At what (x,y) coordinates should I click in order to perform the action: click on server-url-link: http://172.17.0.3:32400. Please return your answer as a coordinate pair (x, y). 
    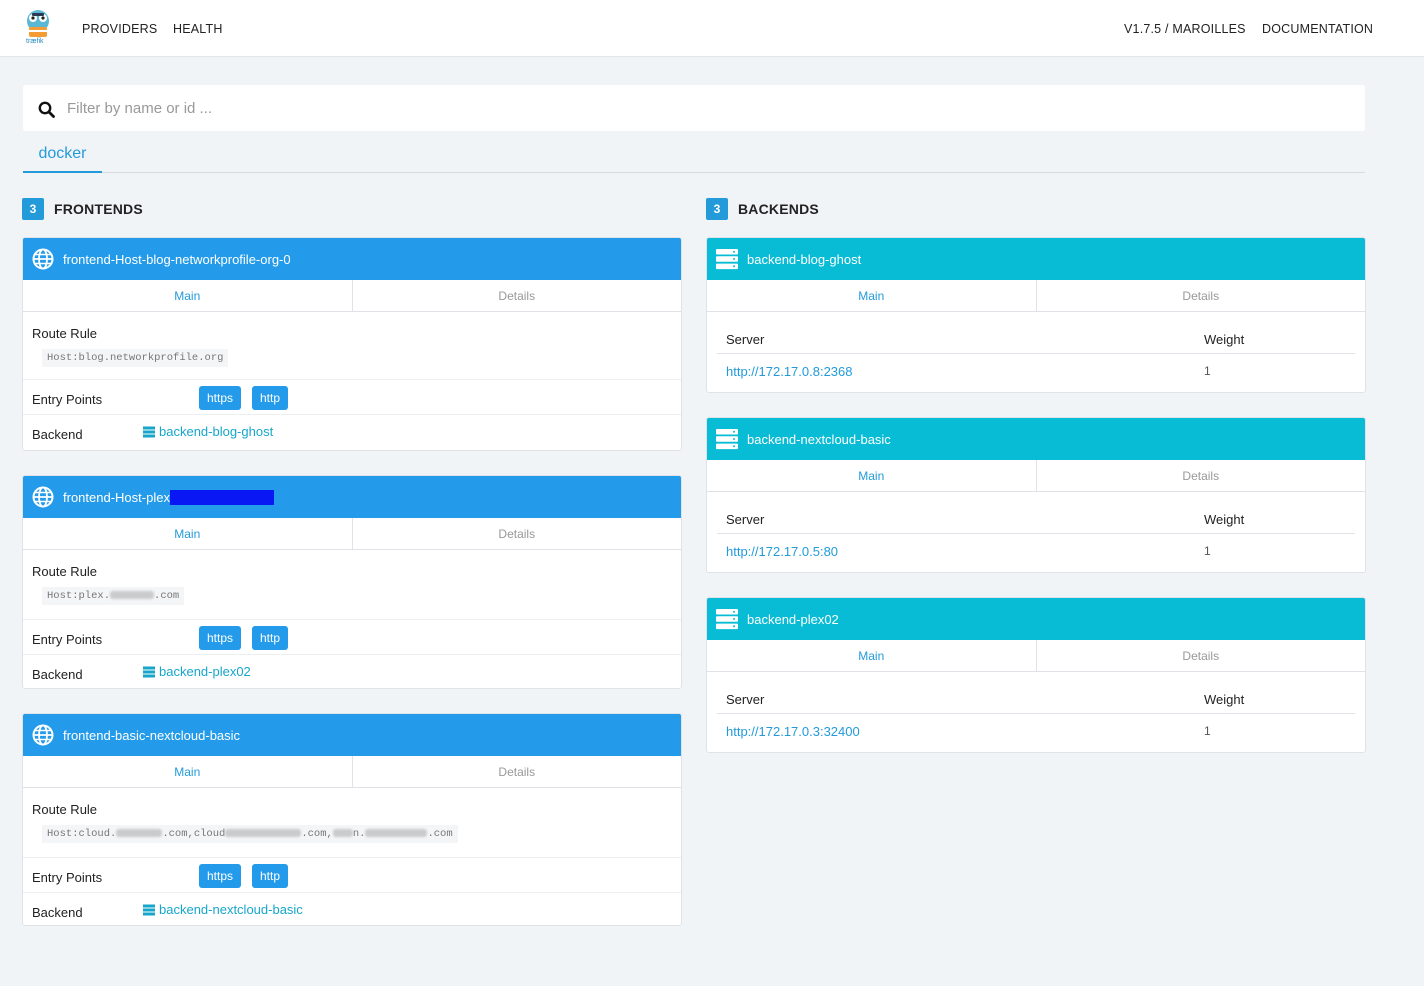
    Looking at the image, I should click on (793, 731).